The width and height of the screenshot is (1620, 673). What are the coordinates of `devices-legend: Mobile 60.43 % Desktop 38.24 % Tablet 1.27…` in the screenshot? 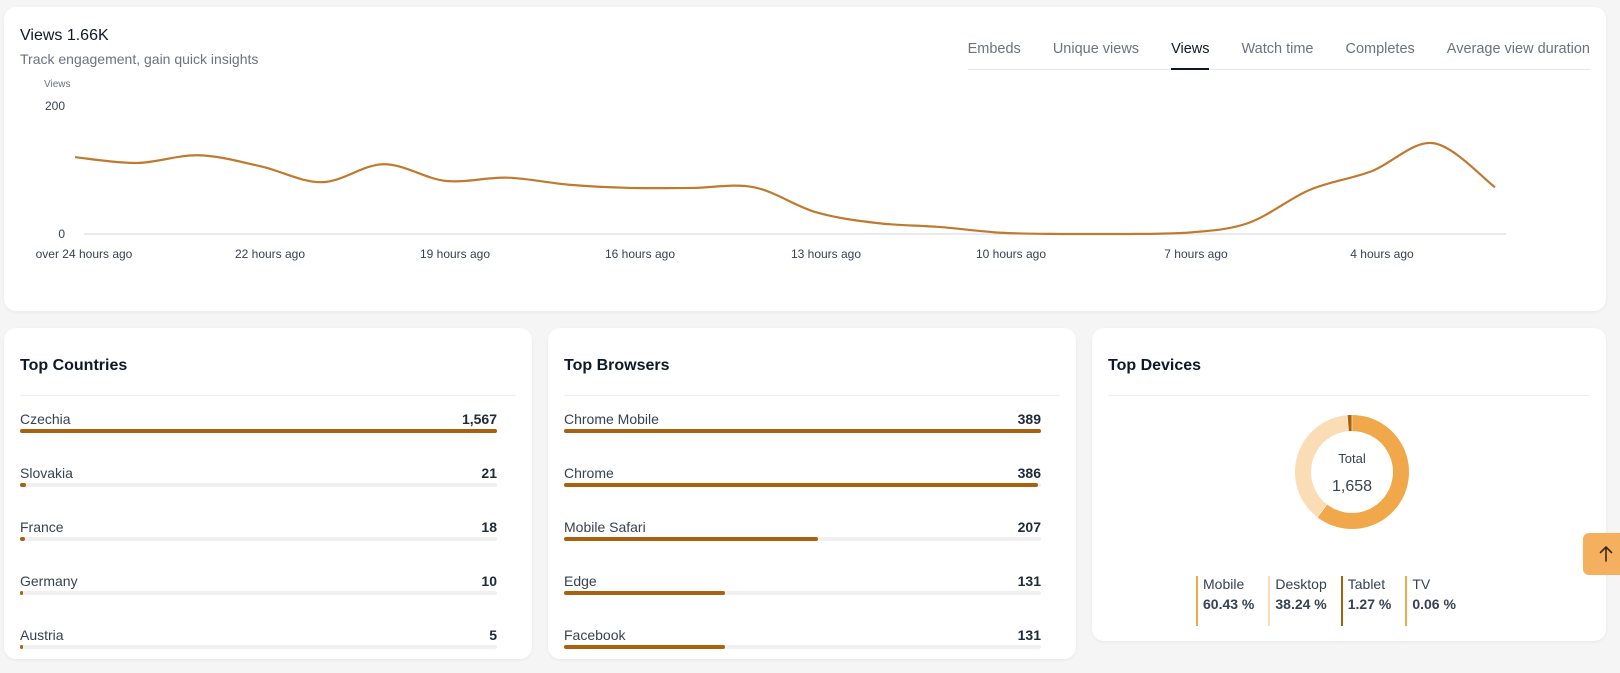 It's located at (1333, 601).